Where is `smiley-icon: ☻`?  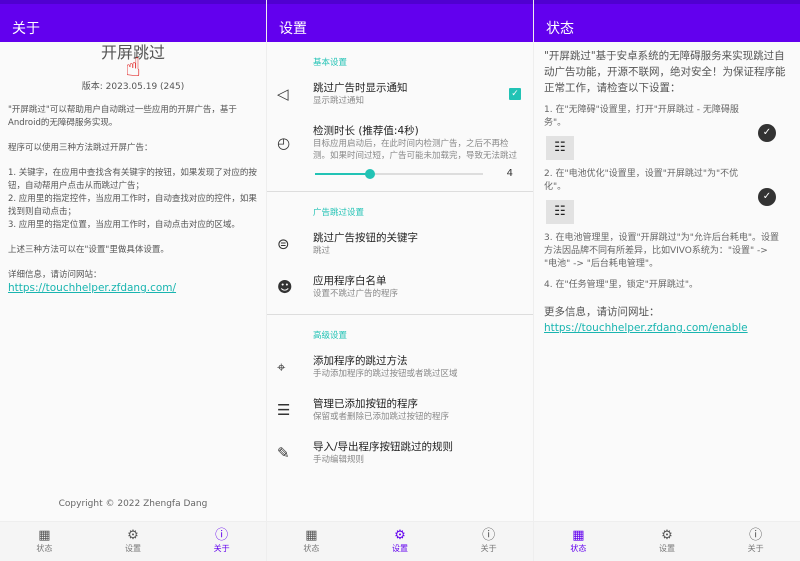
smiley-icon: ☻ is located at coordinates (285, 286).